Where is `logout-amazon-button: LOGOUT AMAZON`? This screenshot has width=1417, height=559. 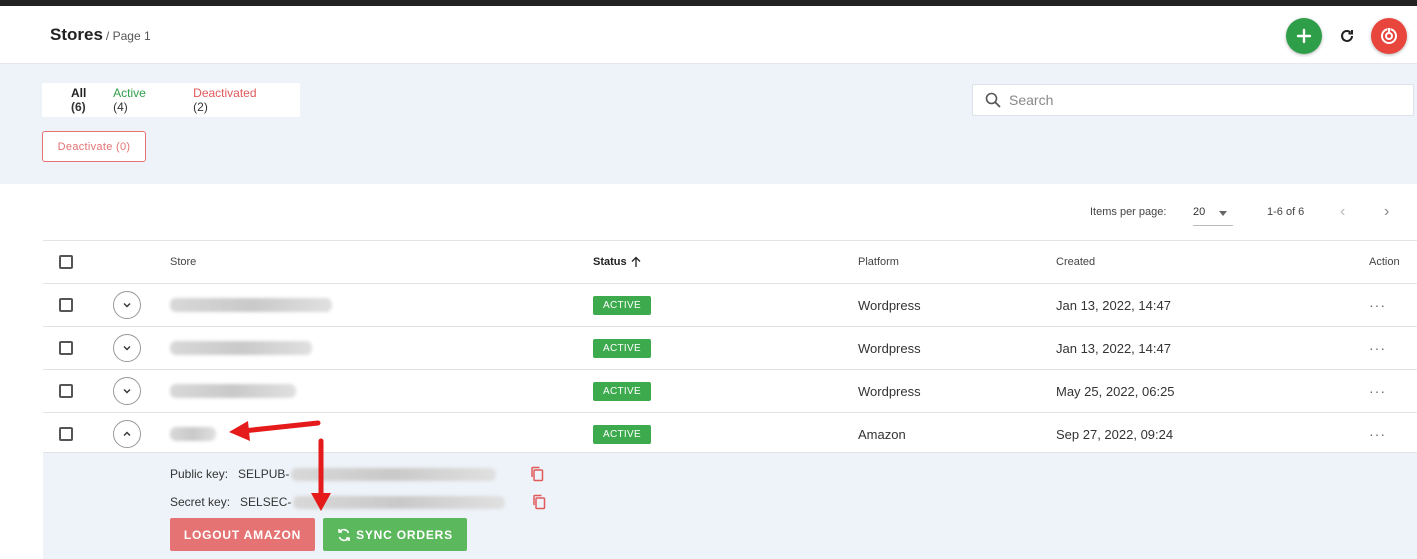 logout-amazon-button: LOGOUT AMAZON is located at coordinates (242, 534).